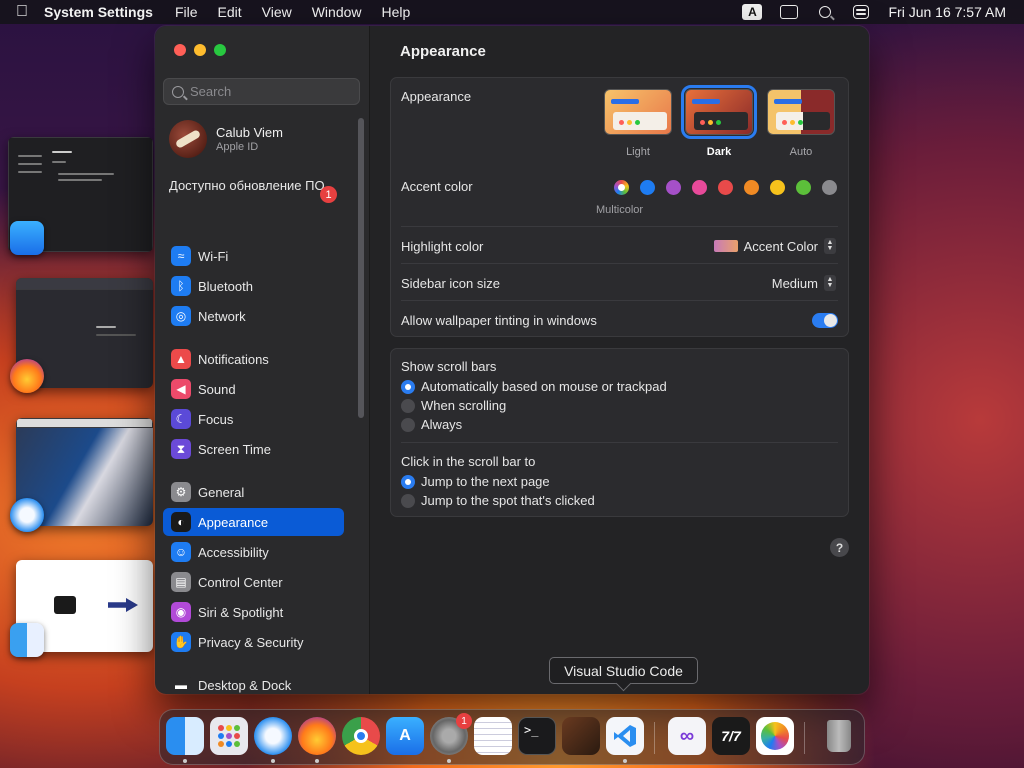 The height and width of the screenshot is (768, 1024). I want to click on chevron-updown-icon: ▲ ▼, so click(830, 283).